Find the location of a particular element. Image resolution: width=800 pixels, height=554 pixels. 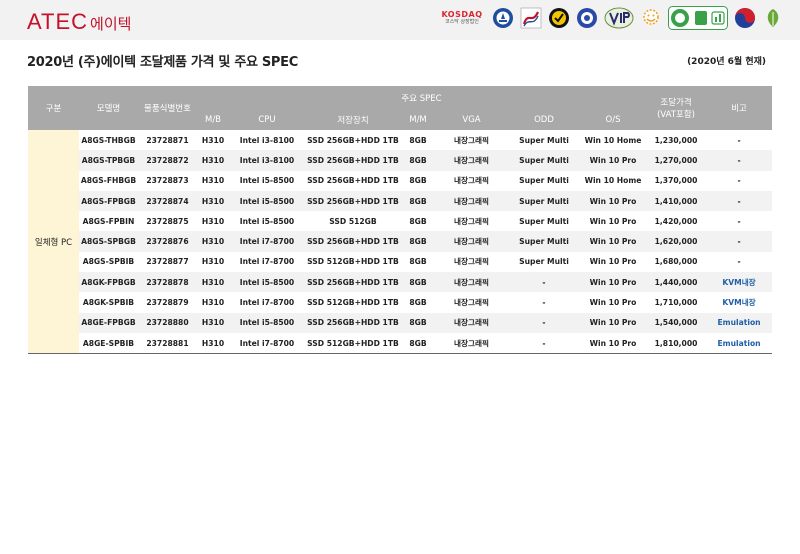

model-cell: A8GS-THBGB is located at coordinates (108, 140).